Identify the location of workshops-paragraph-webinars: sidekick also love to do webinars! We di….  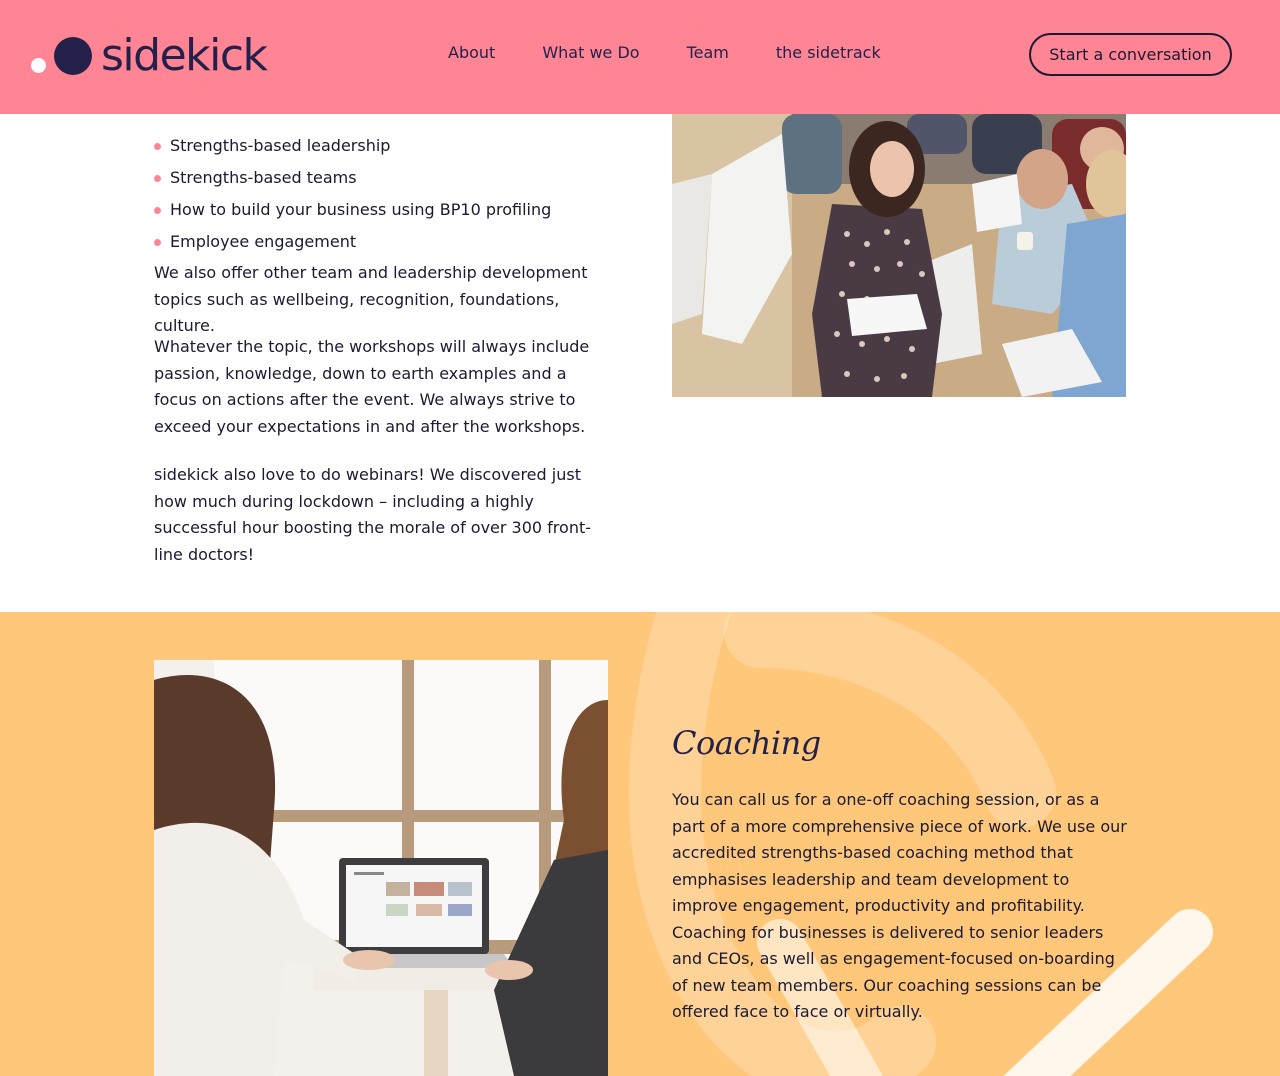
(373, 514).